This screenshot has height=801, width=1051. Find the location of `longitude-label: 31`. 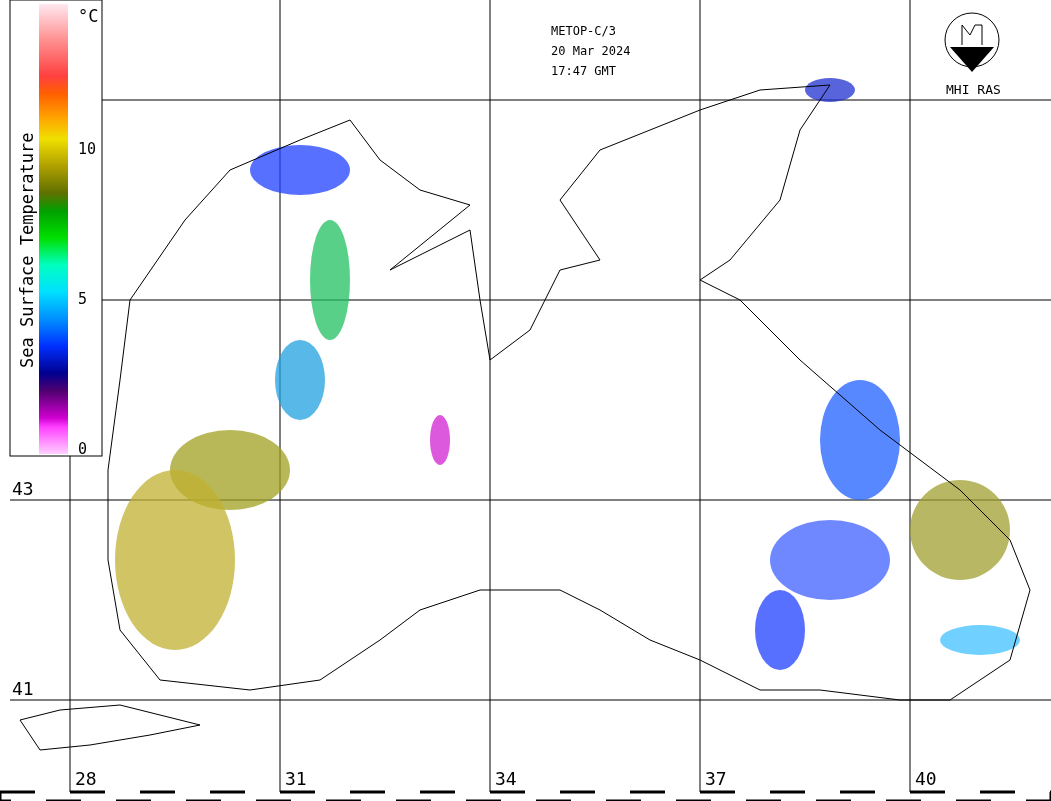

longitude-label: 31 is located at coordinates (296, 778).